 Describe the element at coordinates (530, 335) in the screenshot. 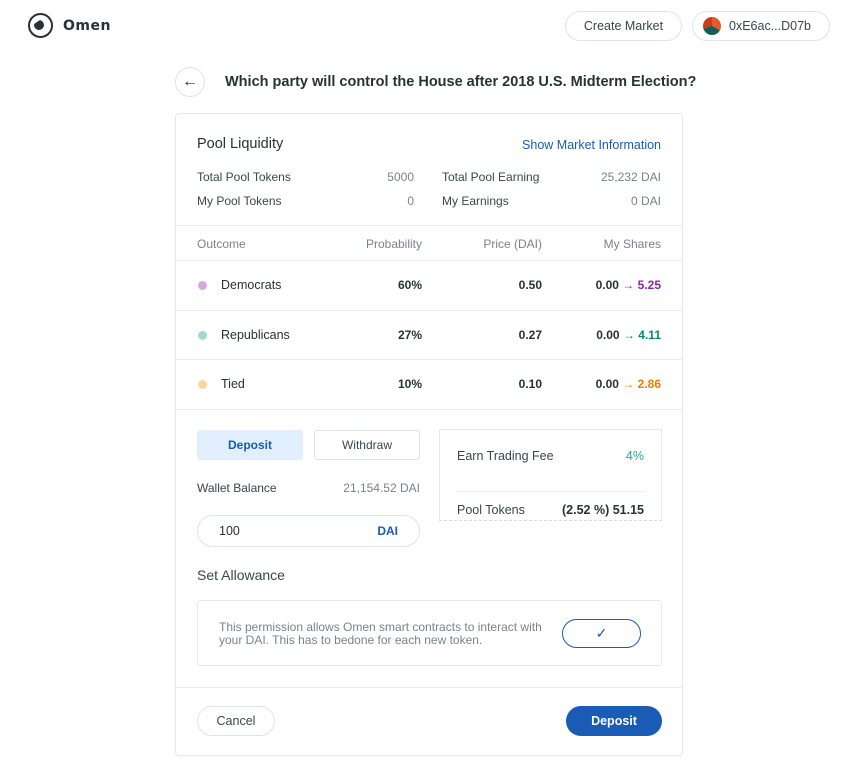

I see `outcome-price: 0.27` at that location.